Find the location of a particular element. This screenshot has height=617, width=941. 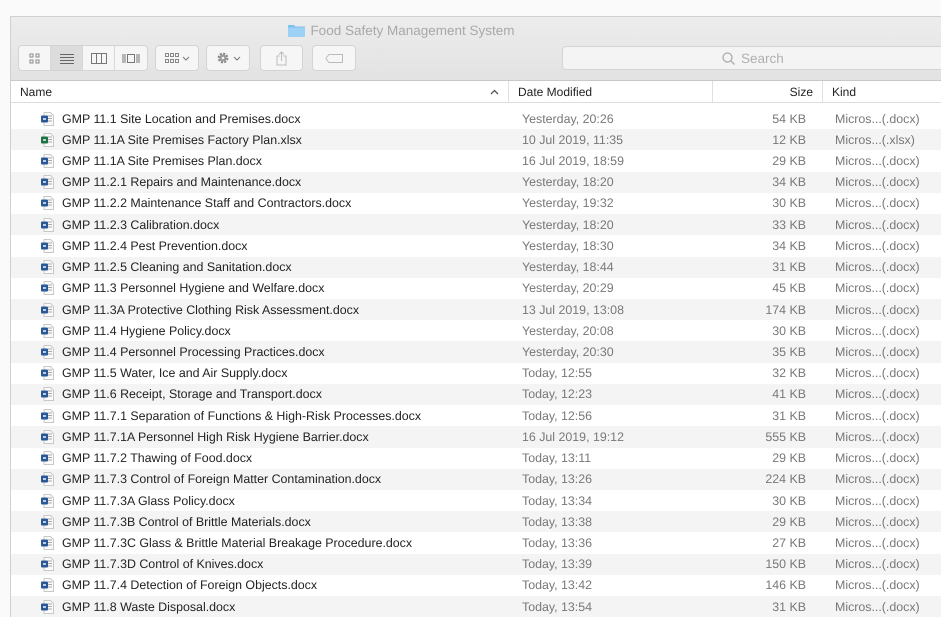

file-name: GMP 11.7.3A Glass Policy.docx is located at coordinates (148, 501).